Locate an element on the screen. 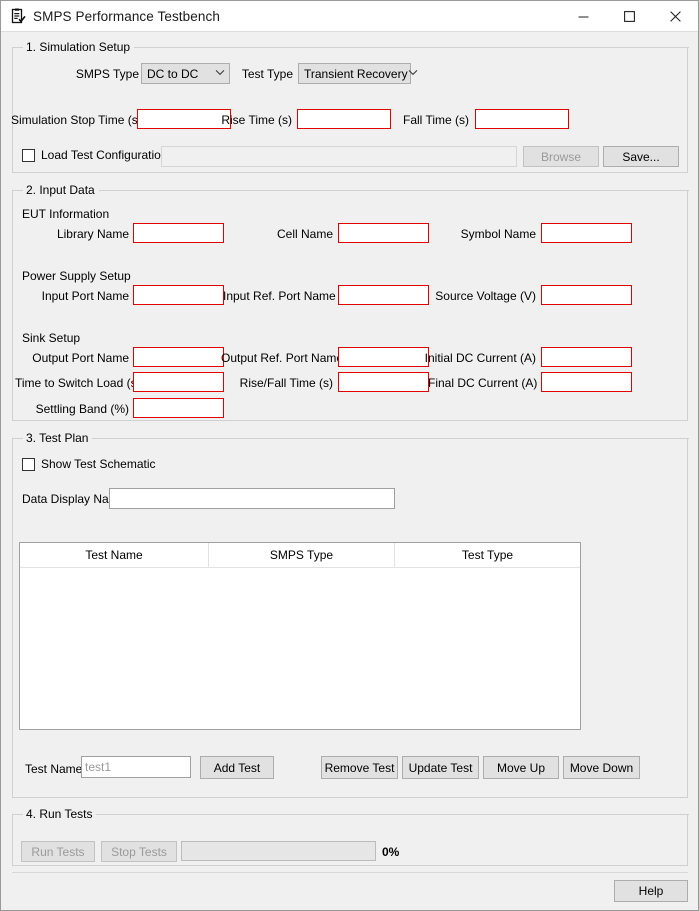 This screenshot has width=699, height=911. window-title: SMPS Performance Testbench is located at coordinates (126, 16).